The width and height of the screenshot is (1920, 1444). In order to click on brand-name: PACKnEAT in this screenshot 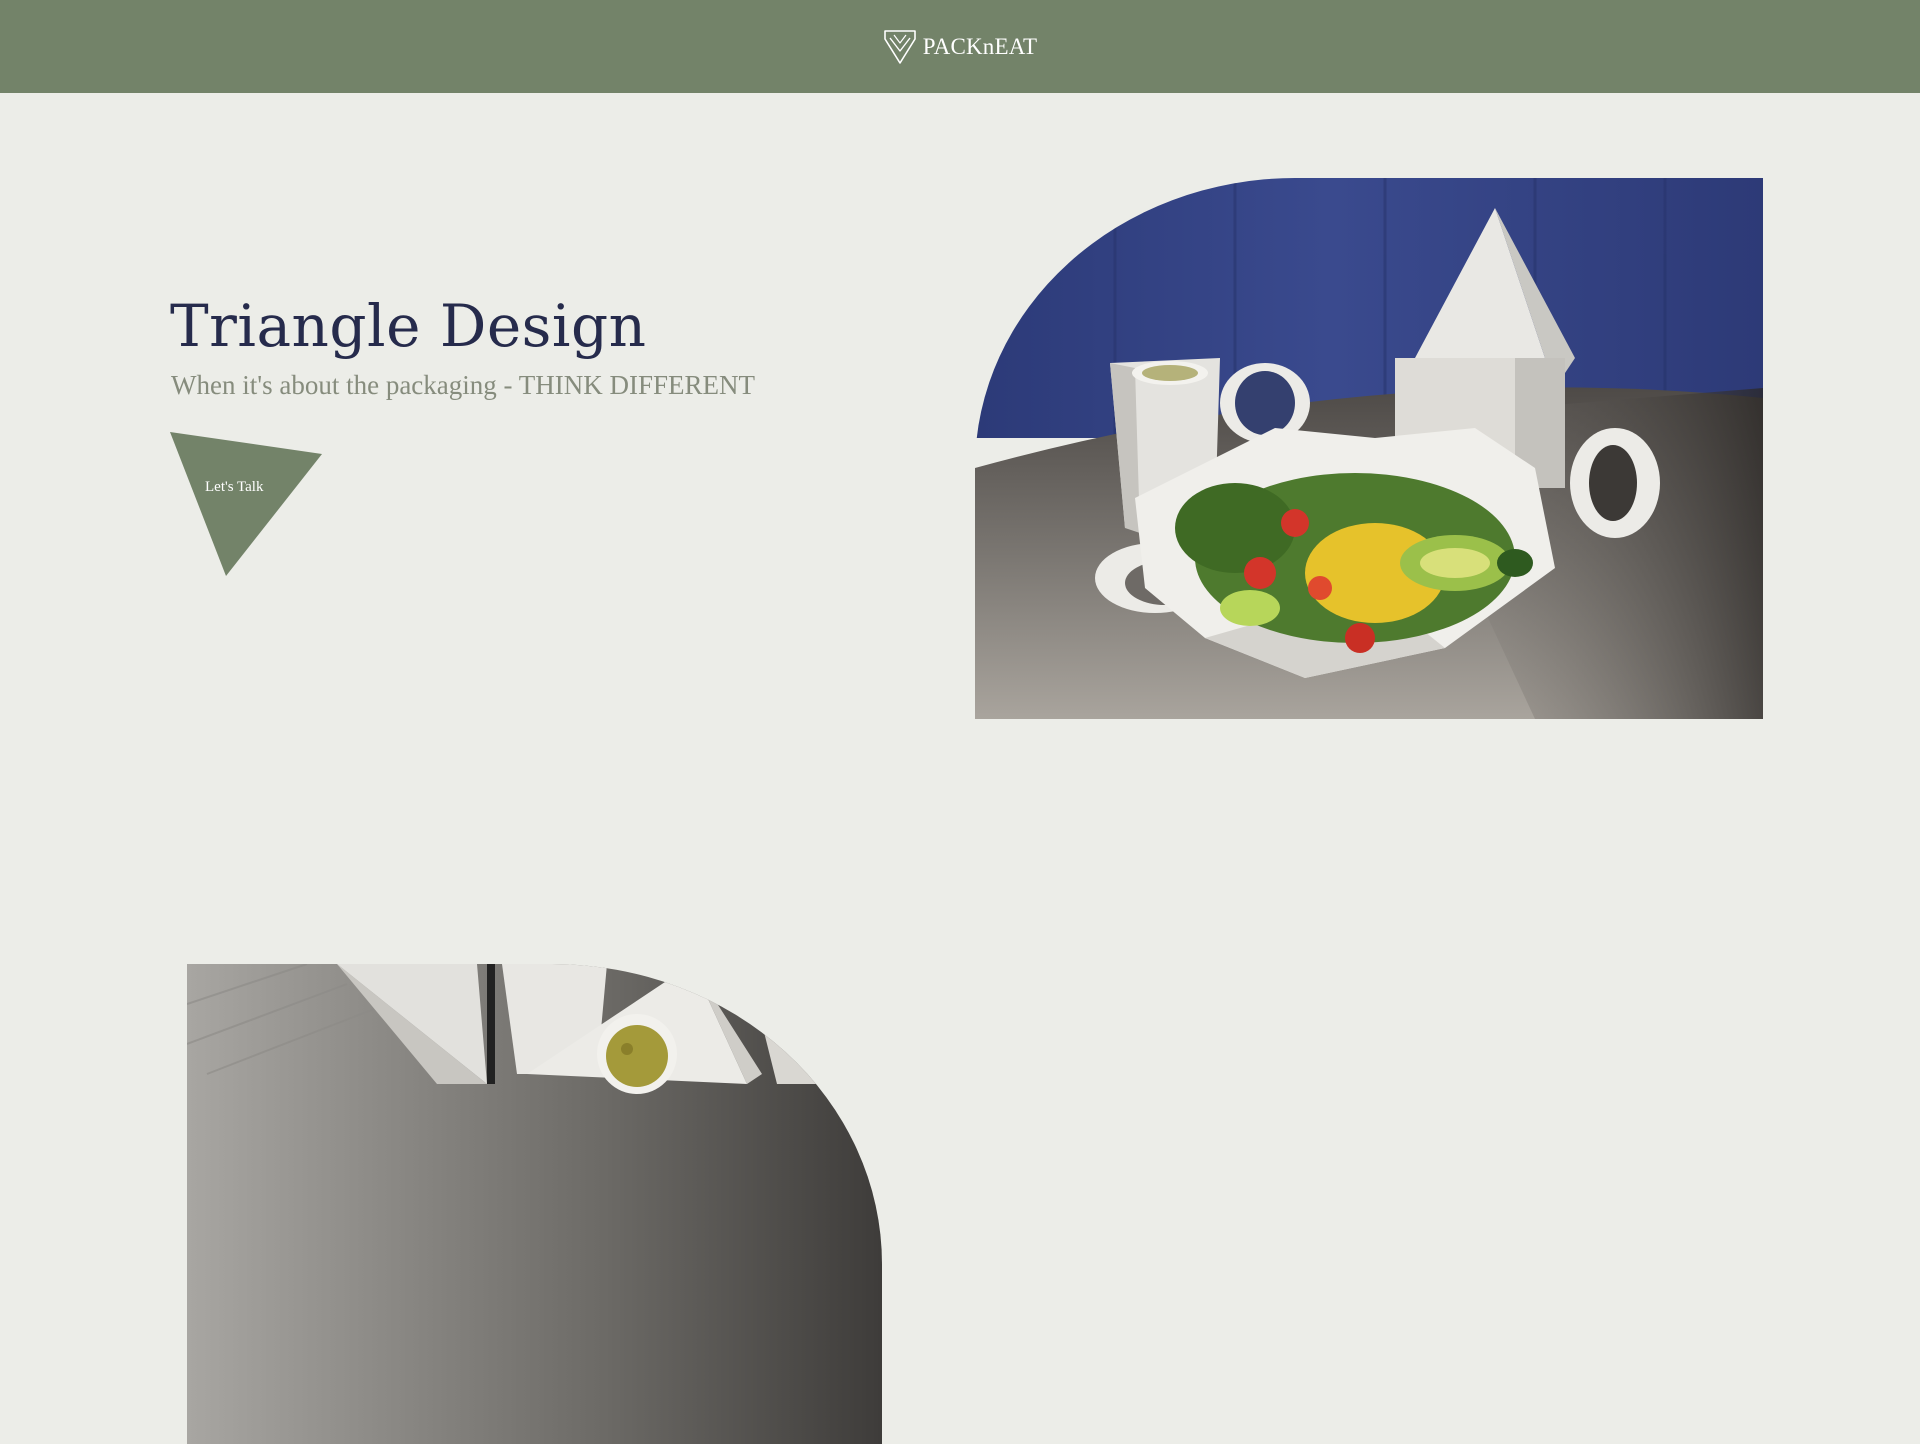, I will do `click(980, 46)`.